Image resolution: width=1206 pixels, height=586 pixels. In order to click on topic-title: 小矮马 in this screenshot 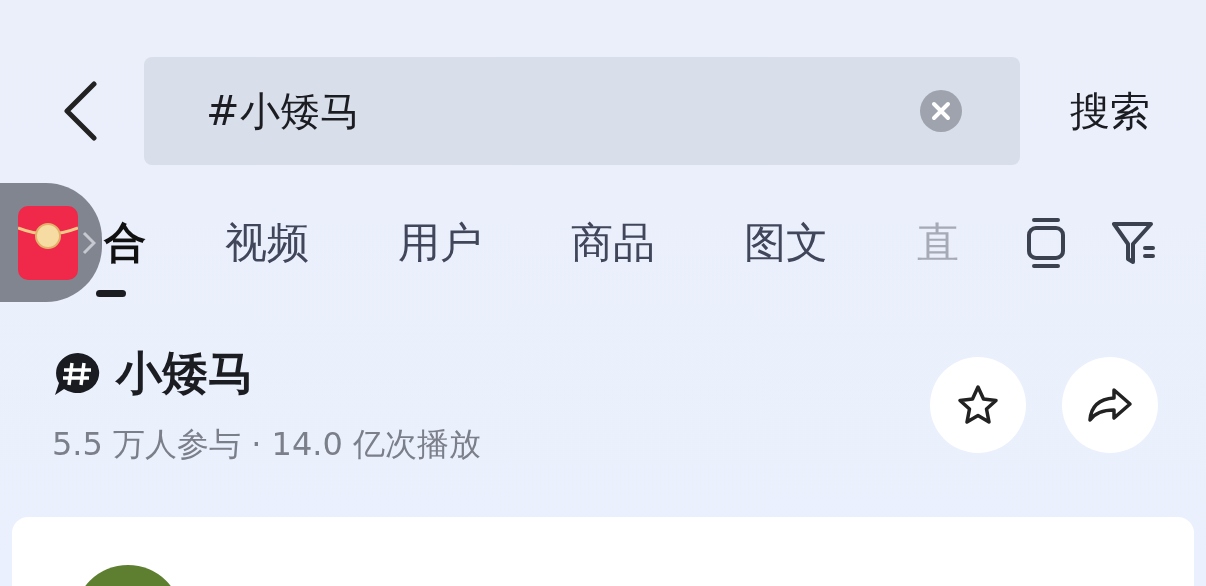, I will do `click(185, 373)`.